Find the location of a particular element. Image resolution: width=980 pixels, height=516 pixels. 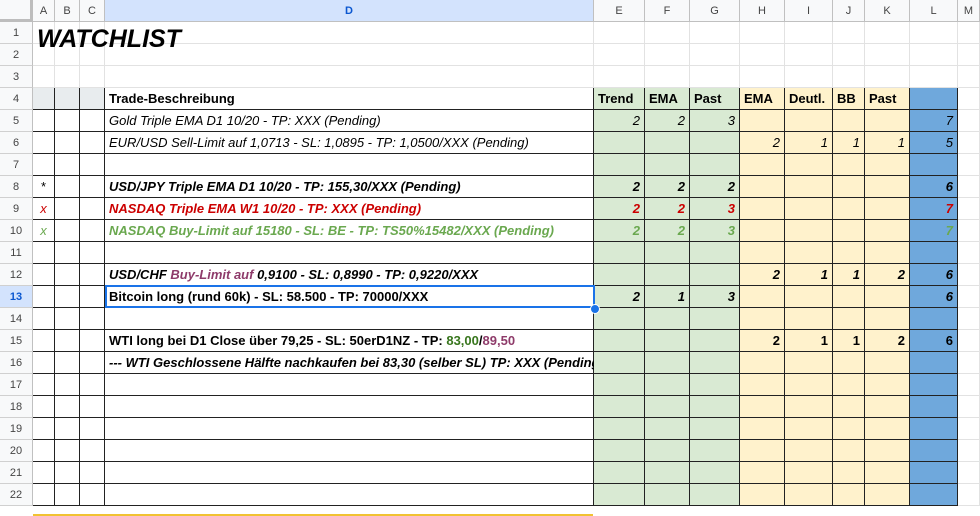

cell-a5 is located at coordinates (44, 121).